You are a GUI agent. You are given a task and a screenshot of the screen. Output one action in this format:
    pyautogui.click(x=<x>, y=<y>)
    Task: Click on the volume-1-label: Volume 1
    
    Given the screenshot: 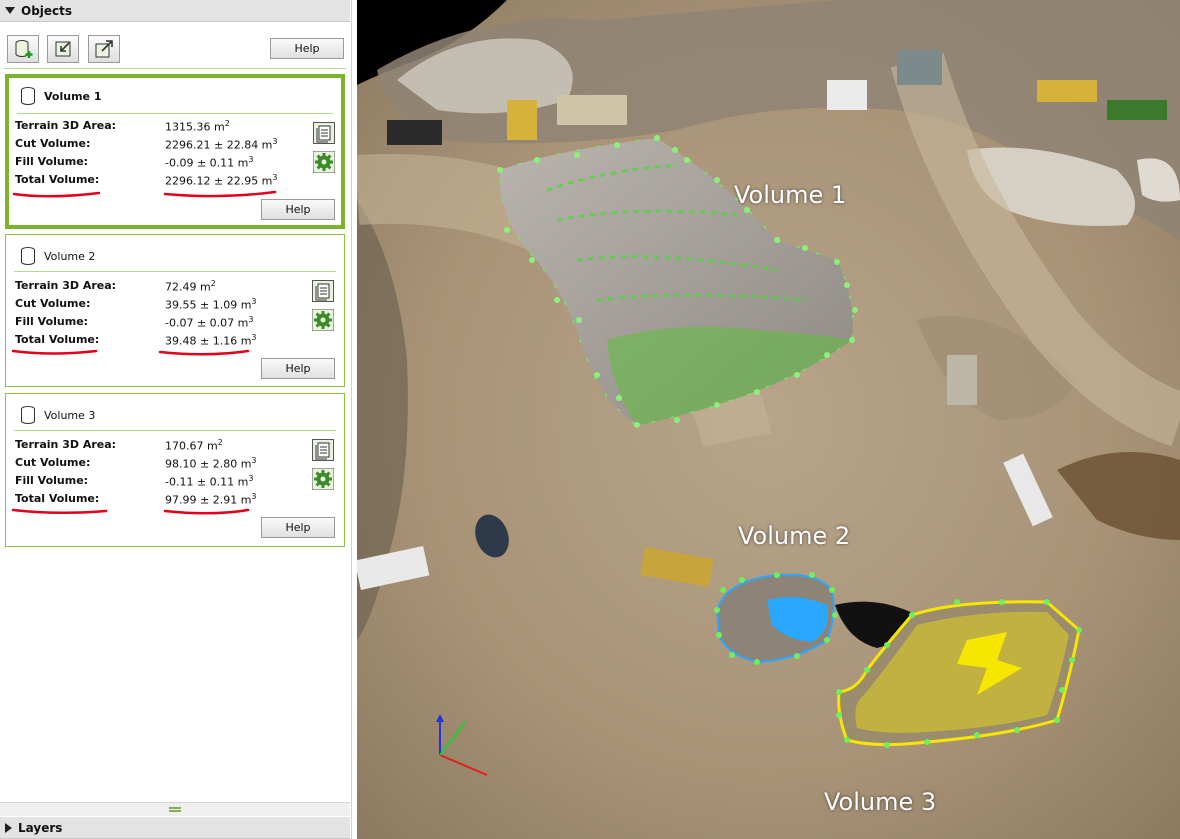 What is the action you would take?
    pyautogui.click(x=790, y=195)
    